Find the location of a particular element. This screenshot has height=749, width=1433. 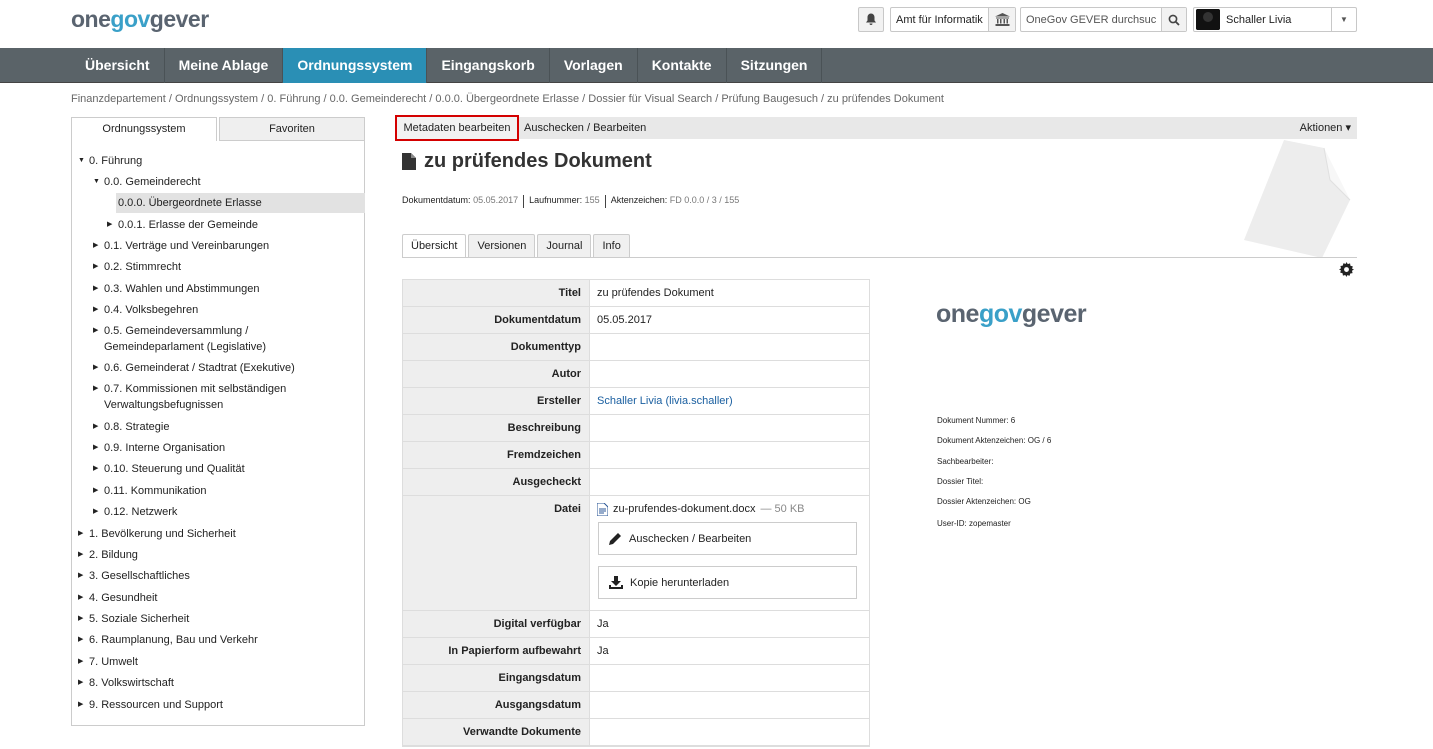

table-row: Autor is located at coordinates (636, 374).